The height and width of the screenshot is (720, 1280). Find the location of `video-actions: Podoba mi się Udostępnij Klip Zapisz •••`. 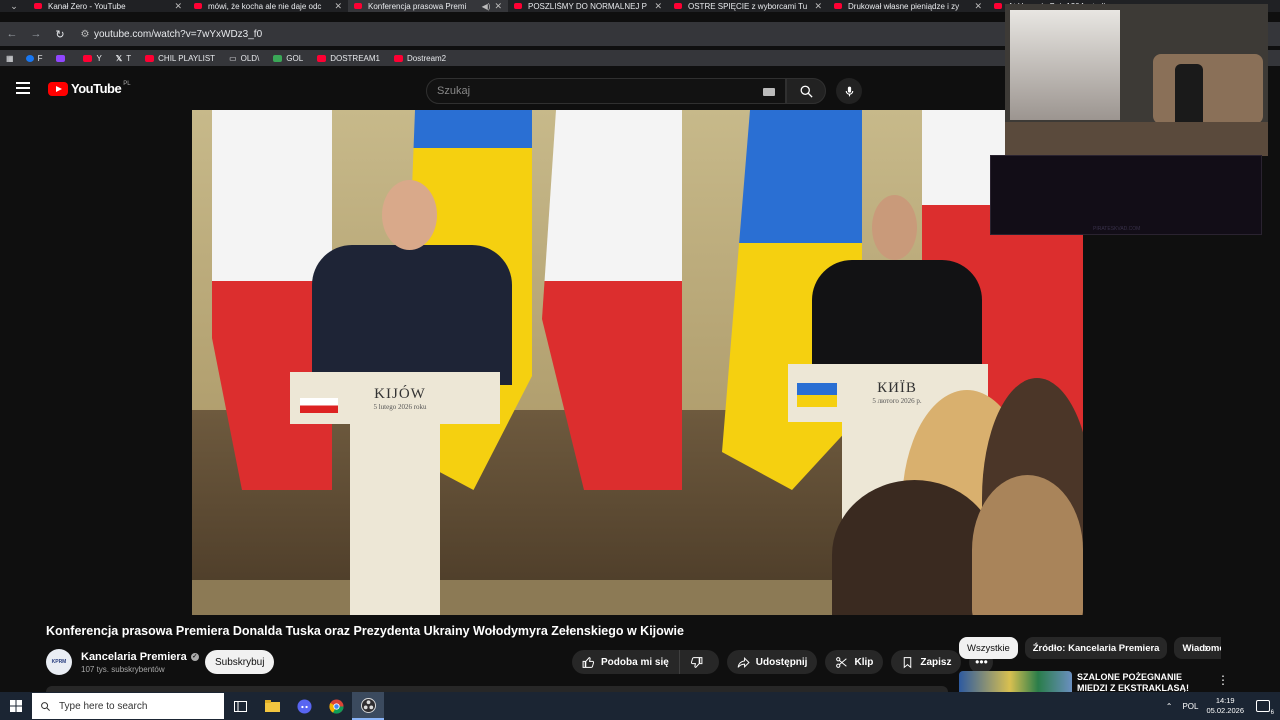

video-actions: Podoba mi się Udostępnij Klip Zapisz ••• is located at coordinates (783, 662).